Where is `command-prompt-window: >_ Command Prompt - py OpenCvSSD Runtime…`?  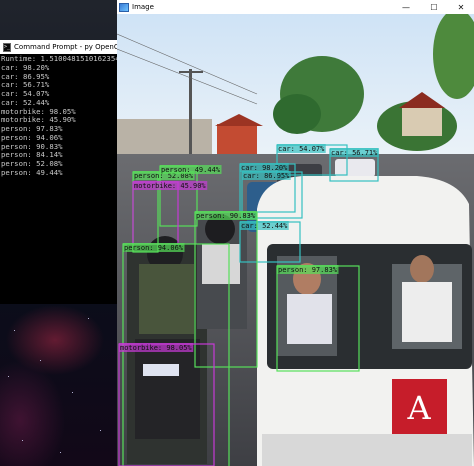
command-prompt-window: >_ Command Prompt - py OpenCvSSD Runtime… is located at coordinates (60, 172).